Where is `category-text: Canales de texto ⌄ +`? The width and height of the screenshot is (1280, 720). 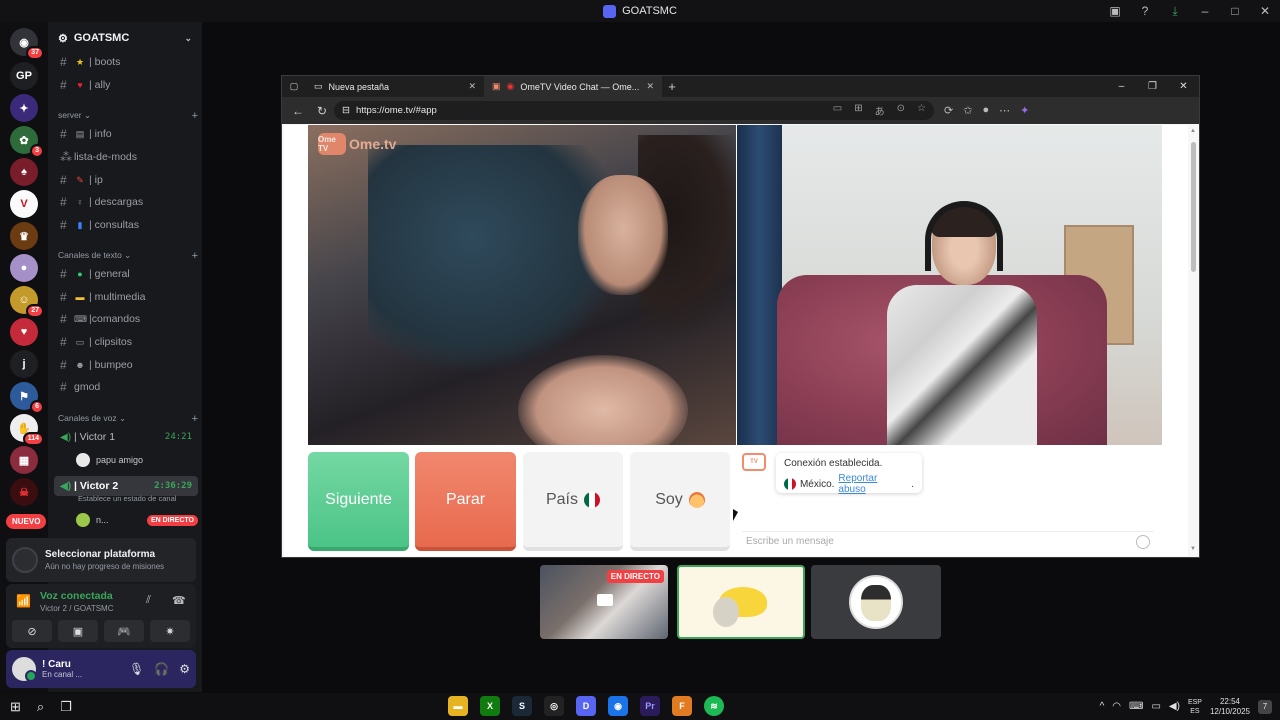 category-text: Canales de texto ⌄ + is located at coordinates (128, 256).